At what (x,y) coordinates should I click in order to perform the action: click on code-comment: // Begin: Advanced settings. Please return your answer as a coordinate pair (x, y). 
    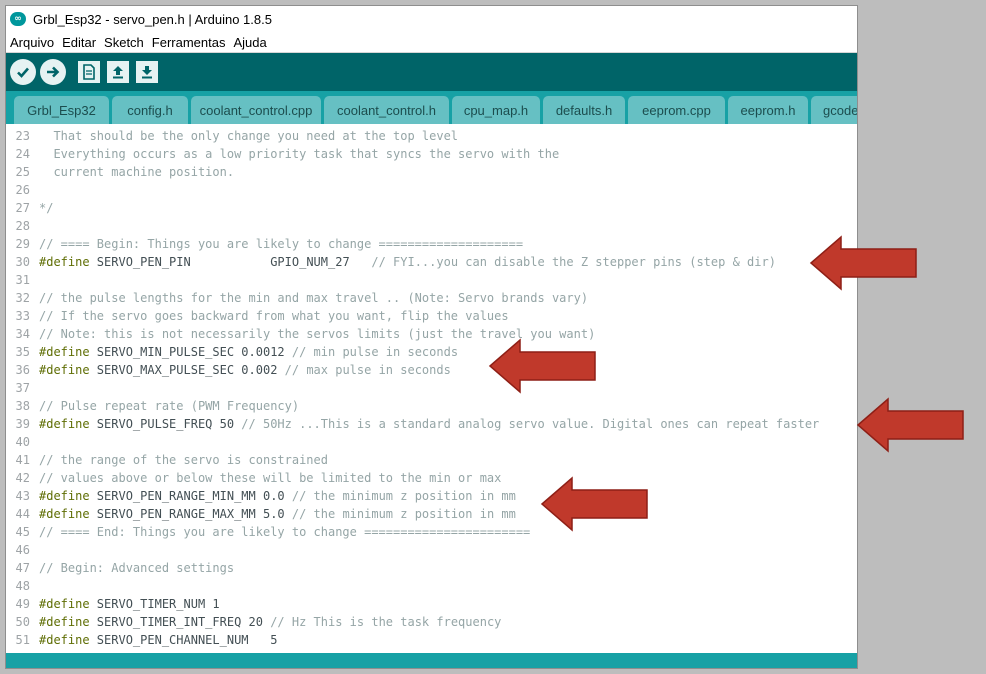
    Looking at the image, I should click on (137, 568).